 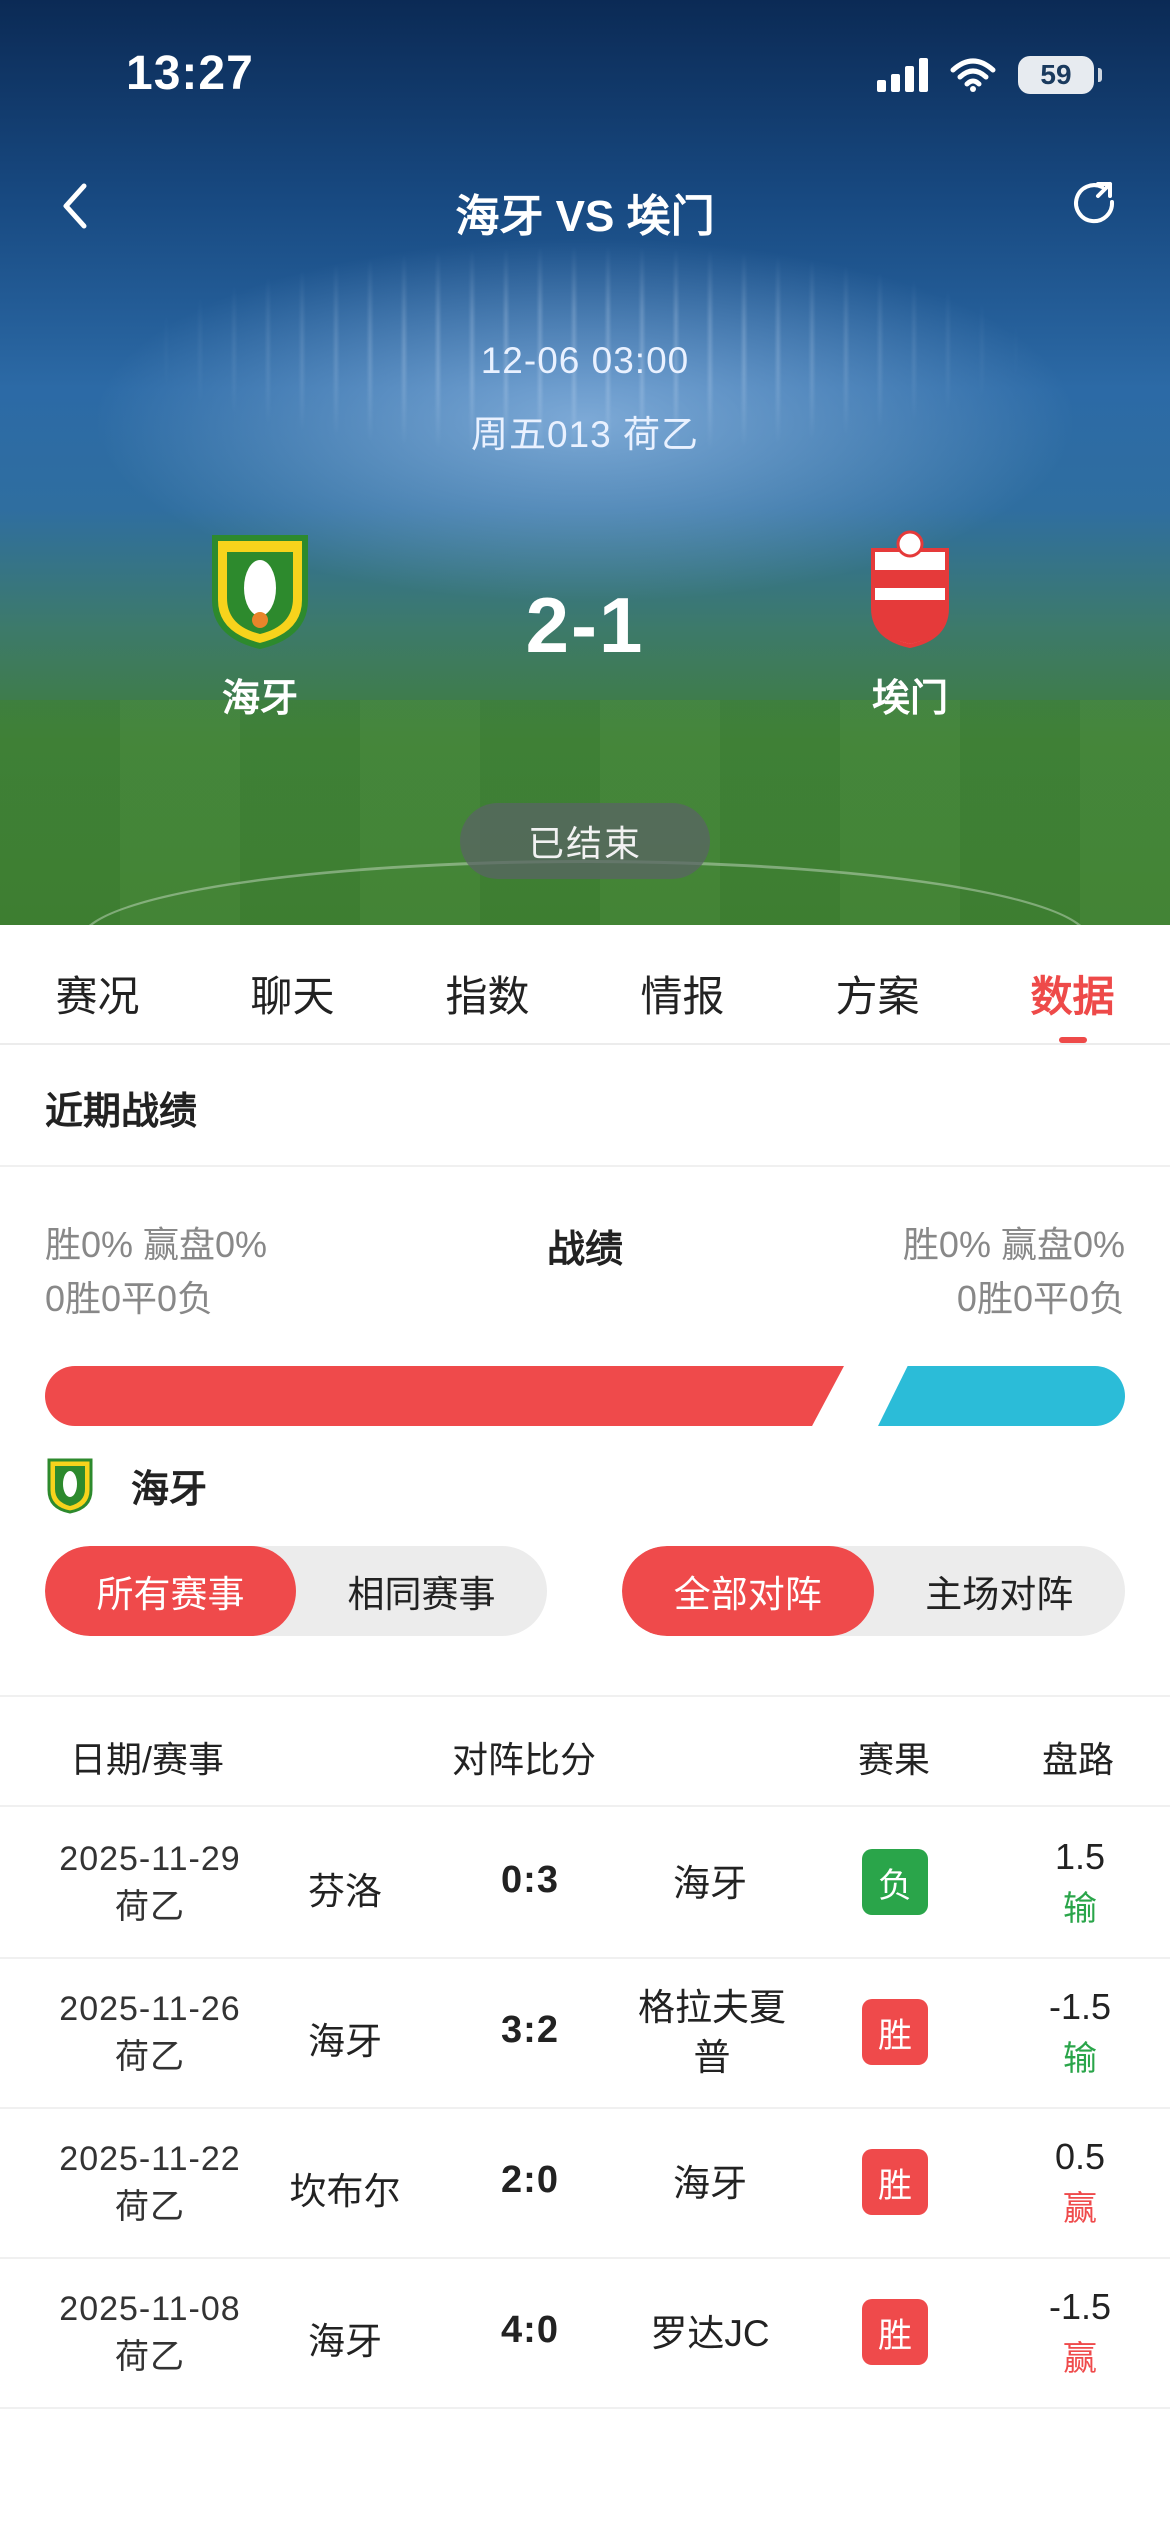 I want to click on home-name: 芬洛, so click(x=345, y=1891).